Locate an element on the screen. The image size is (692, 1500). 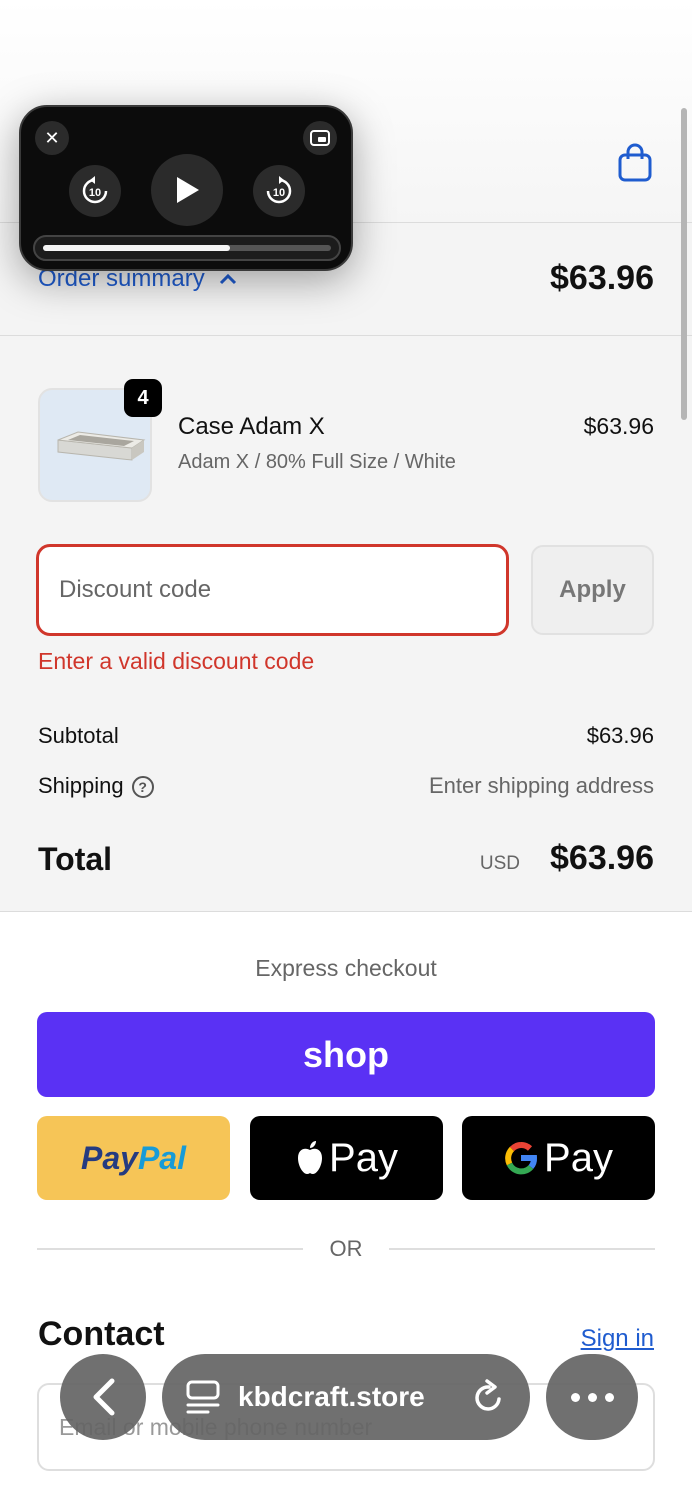
shop-pay-button: shop is located at coordinates (346, 1054).